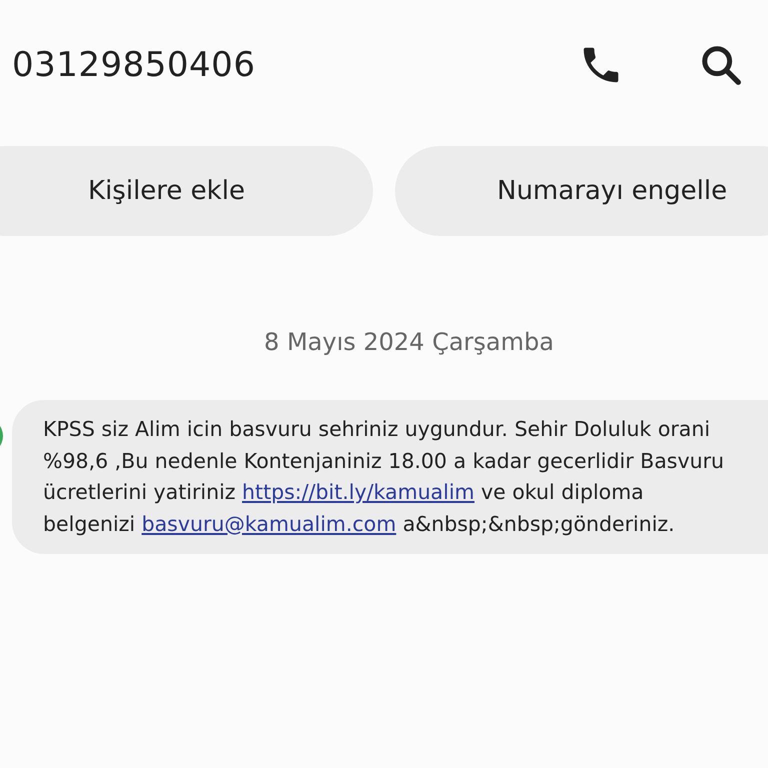 Image resolution: width=768 pixels, height=768 pixels. What do you see at coordinates (409, 342) in the screenshot?
I see `date-label: 8 Mayıs 2024 Çarşamba` at bounding box center [409, 342].